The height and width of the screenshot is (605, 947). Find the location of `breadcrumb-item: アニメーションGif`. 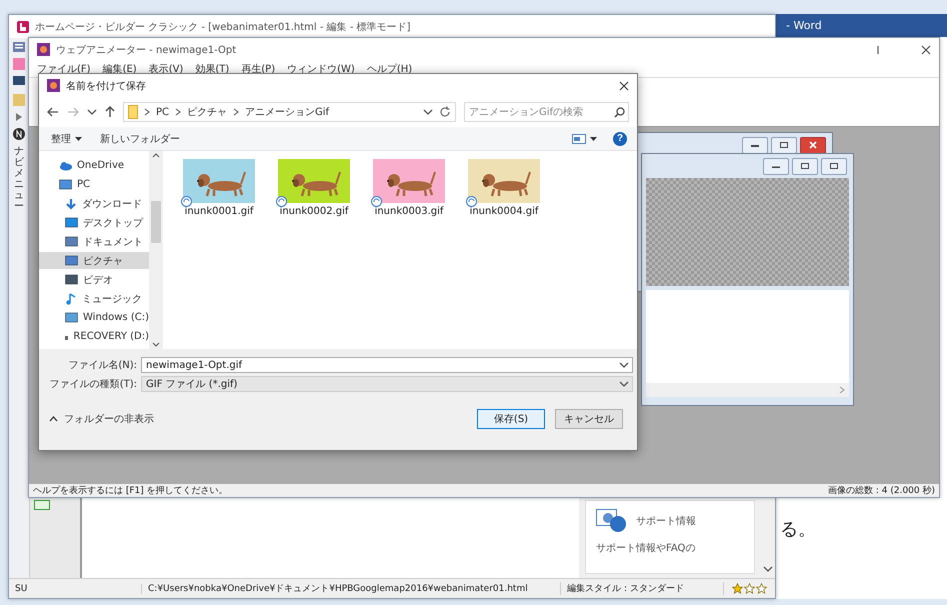

breadcrumb-item: アニメーションGif is located at coordinates (287, 112).